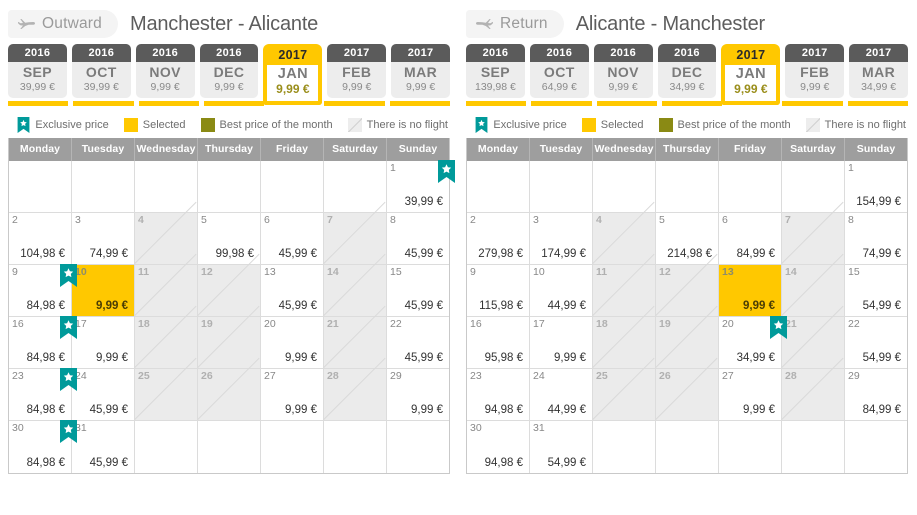 This screenshot has height=515, width=917. I want to click on month-tab-oct: 2016 OCT 39,99 €, so click(101, 71).